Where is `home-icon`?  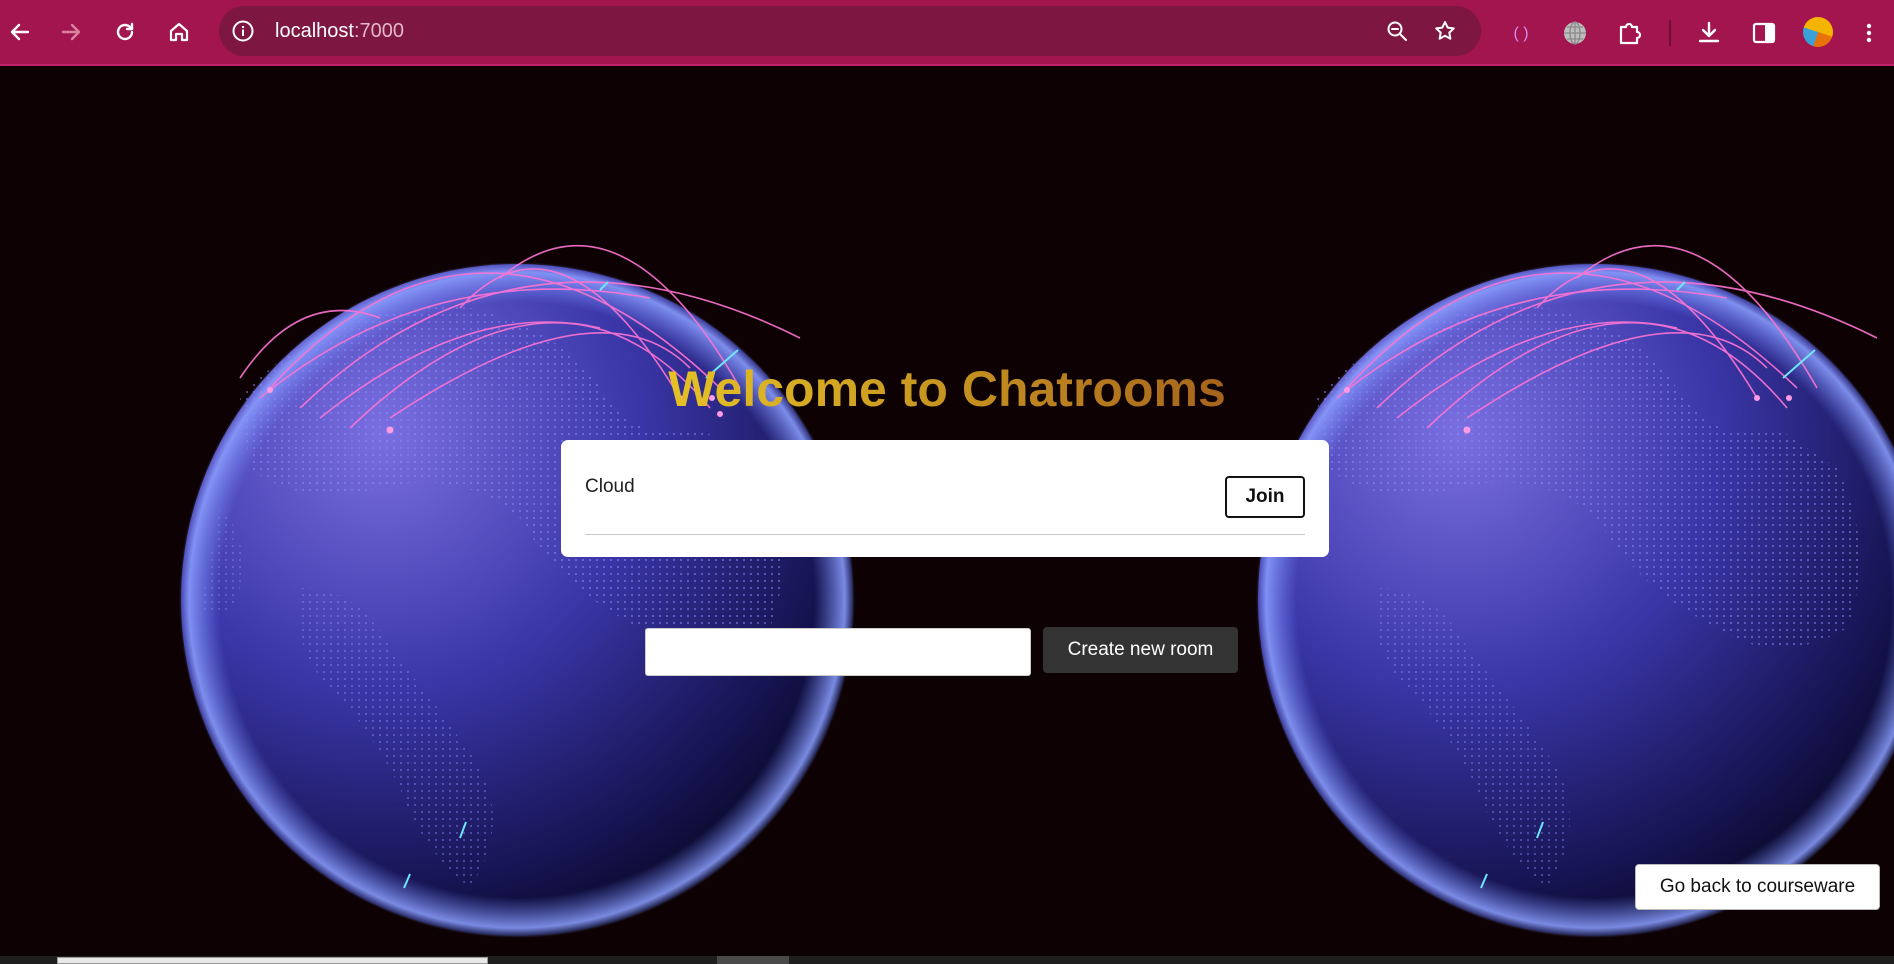 home-icon is located at coordinates (179, 32).